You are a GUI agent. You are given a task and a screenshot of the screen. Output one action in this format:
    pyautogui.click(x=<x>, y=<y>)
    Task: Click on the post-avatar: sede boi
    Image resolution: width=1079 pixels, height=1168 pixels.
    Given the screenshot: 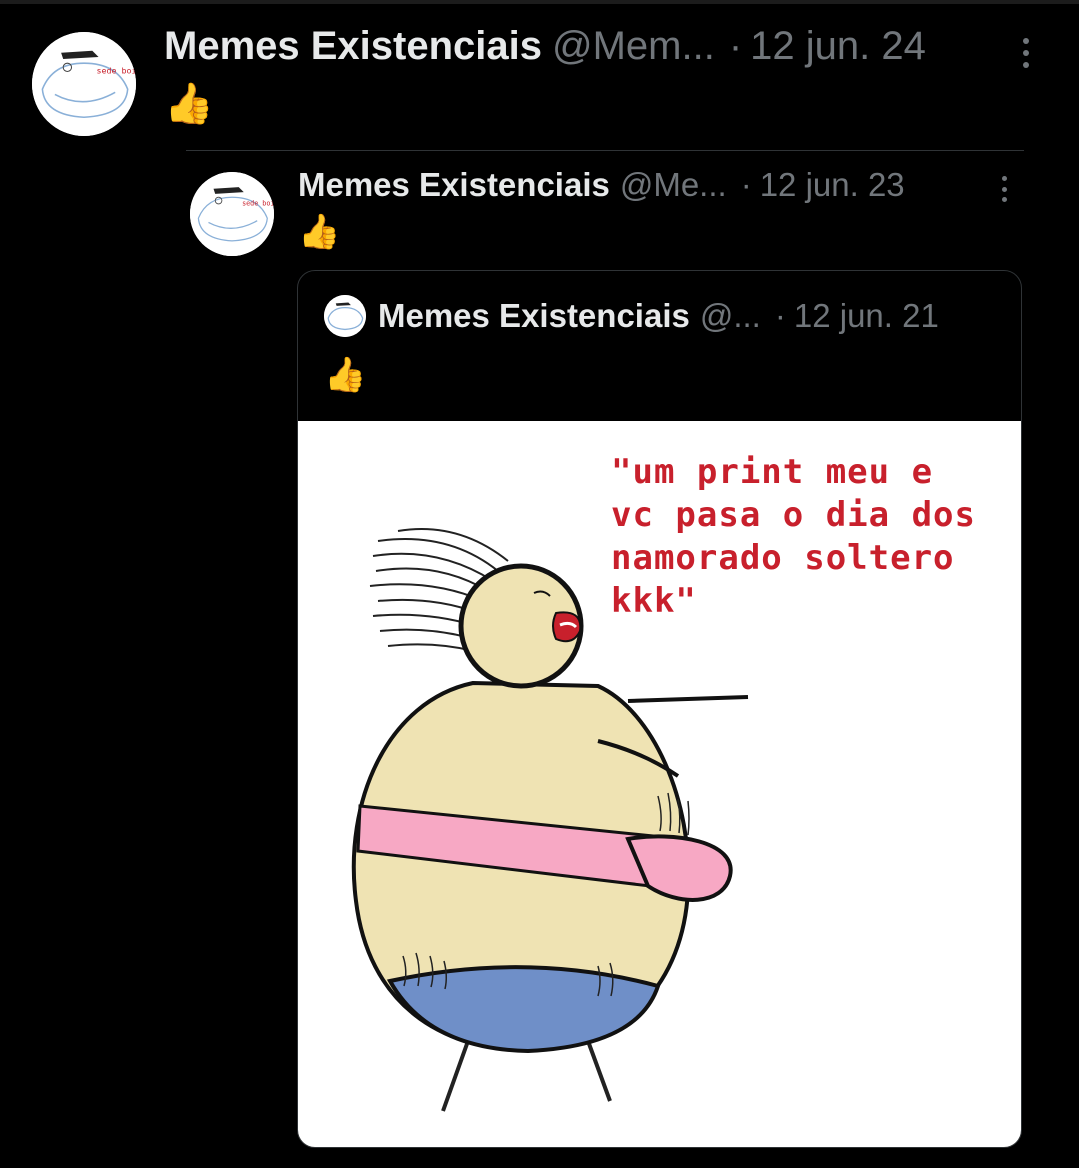 What is the action you would take?
    pyautogui.click(x=84, y=84)
    